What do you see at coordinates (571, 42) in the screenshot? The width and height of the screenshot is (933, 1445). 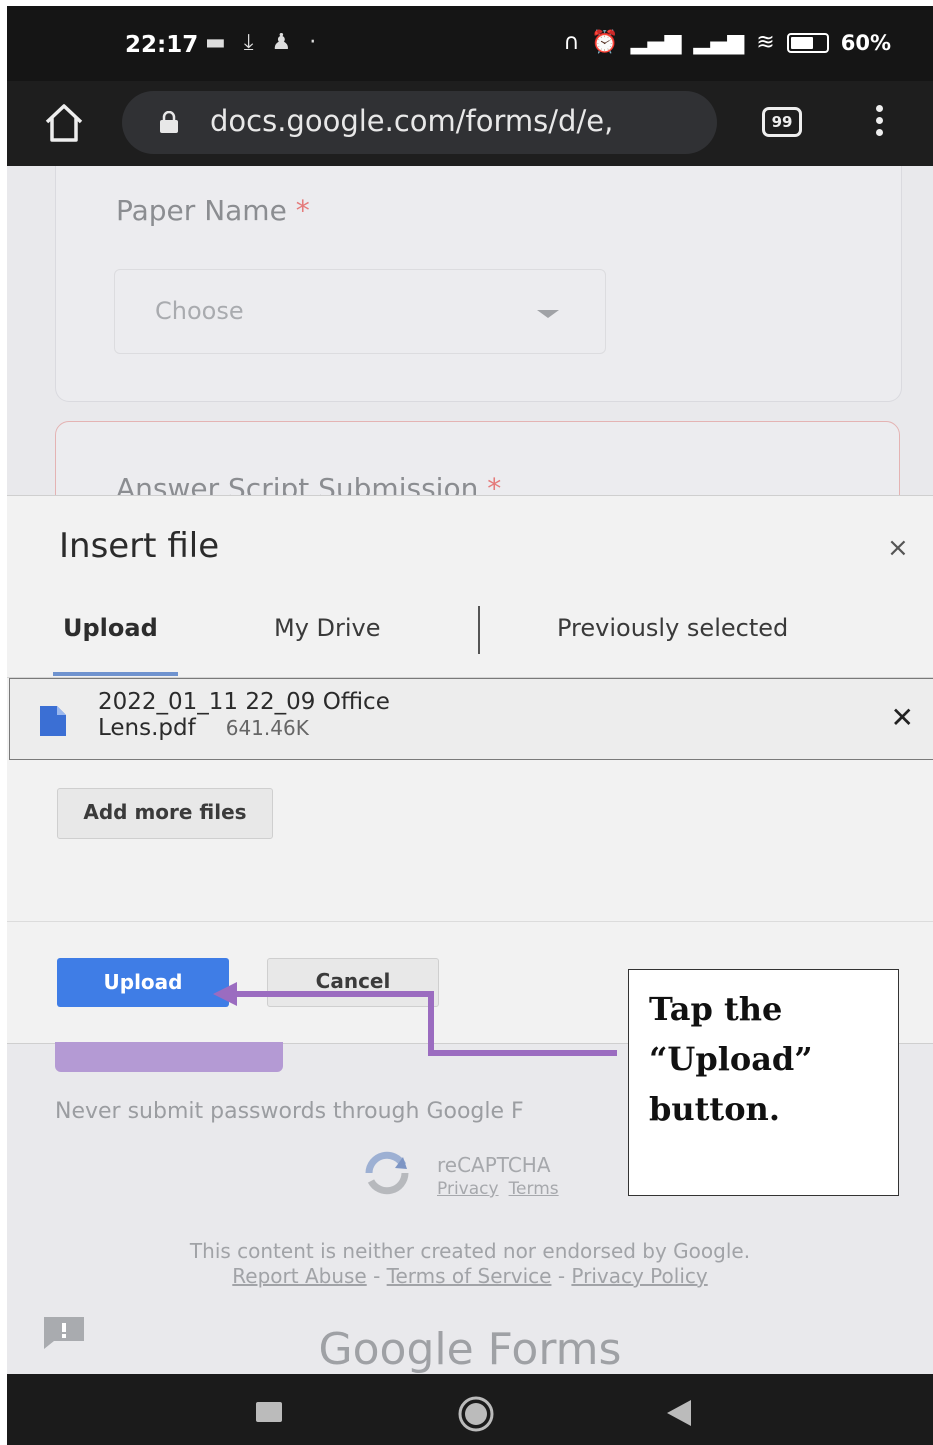 I see `headphones-icon: ∩` at bounding box center [571, 42].